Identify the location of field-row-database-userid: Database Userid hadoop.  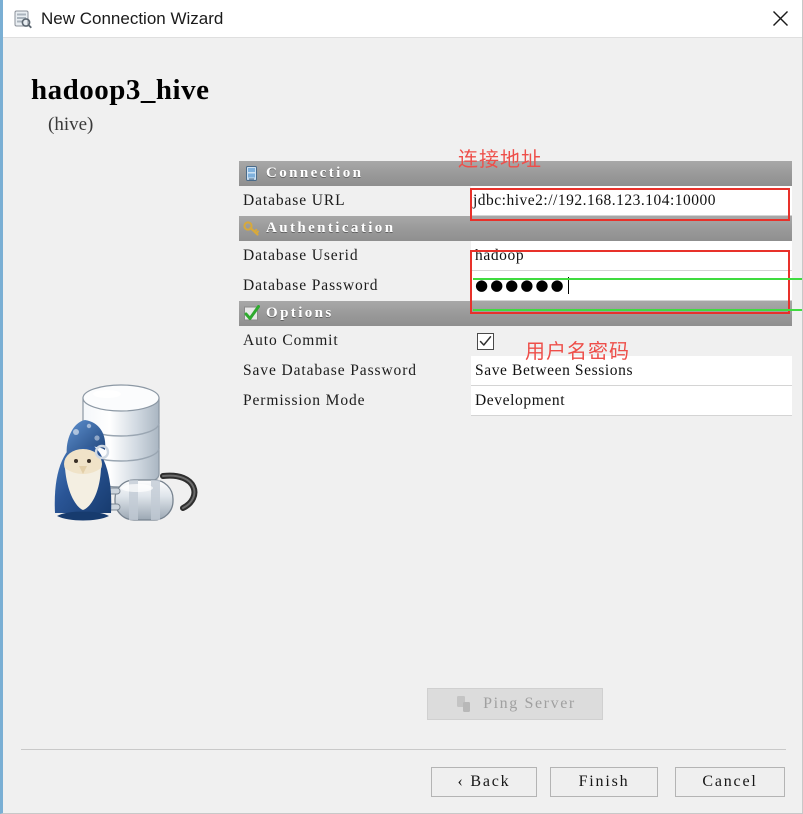
(515, 256).